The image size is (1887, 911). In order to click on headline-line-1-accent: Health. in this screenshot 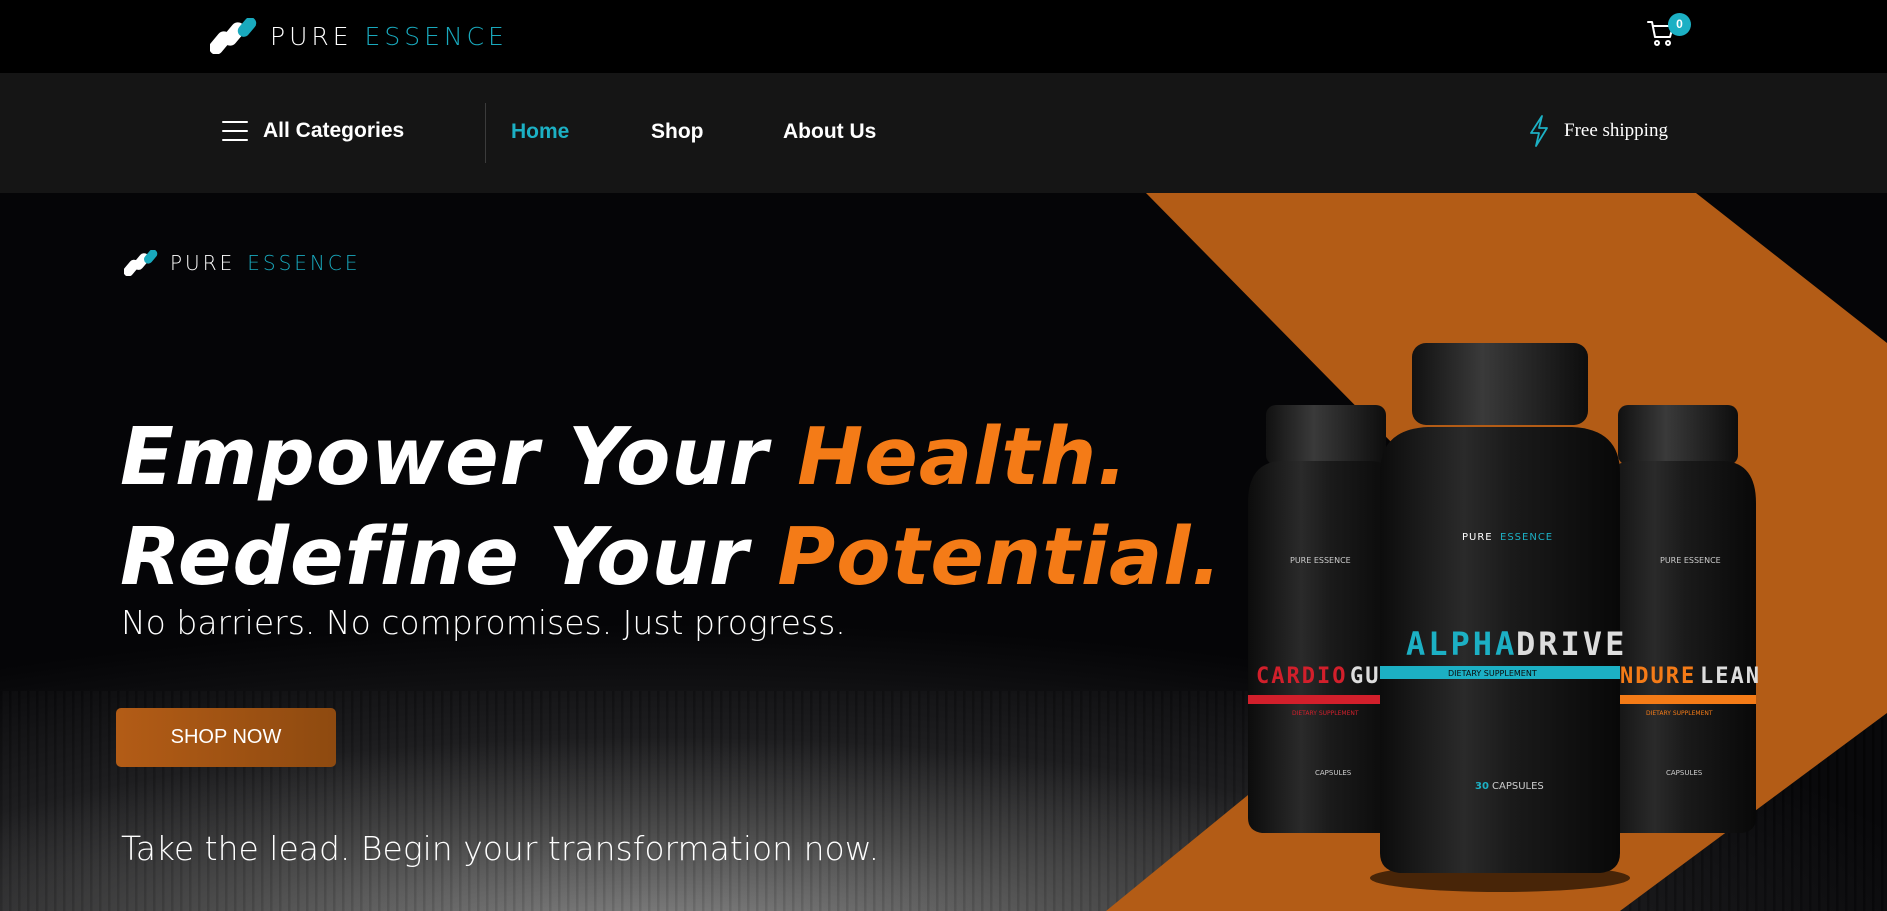, I will do `click(963, 457)`.